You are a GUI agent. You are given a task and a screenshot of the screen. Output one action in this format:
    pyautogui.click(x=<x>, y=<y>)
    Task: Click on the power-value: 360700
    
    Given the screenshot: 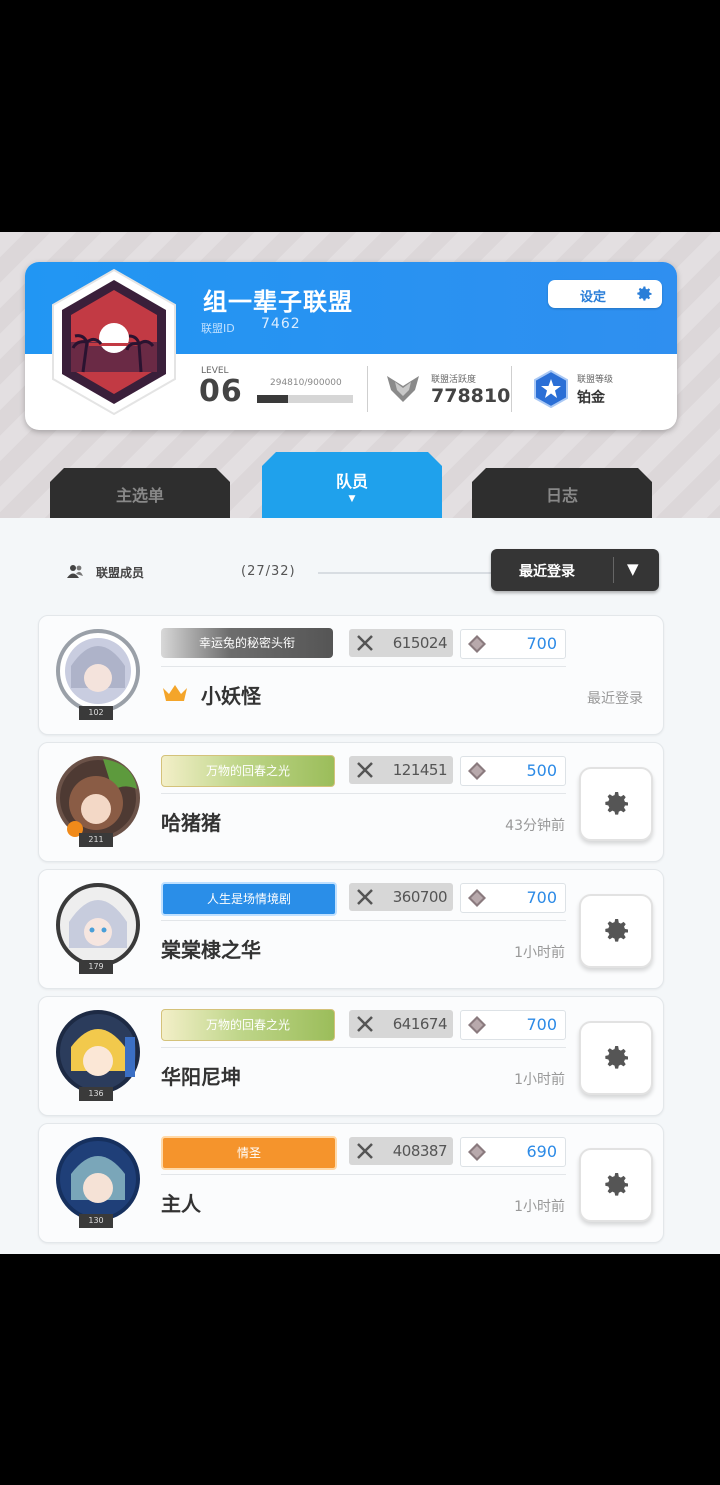 What is the action you would take?
    pyautogui.click(x=420, y=897)
    